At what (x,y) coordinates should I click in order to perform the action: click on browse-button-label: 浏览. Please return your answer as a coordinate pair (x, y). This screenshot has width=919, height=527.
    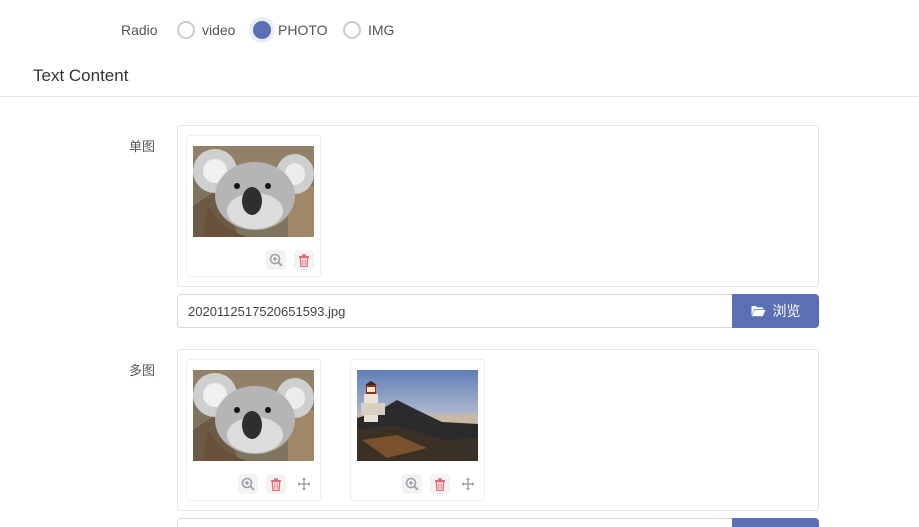
    Looking at the image, I should click on (786, 311).